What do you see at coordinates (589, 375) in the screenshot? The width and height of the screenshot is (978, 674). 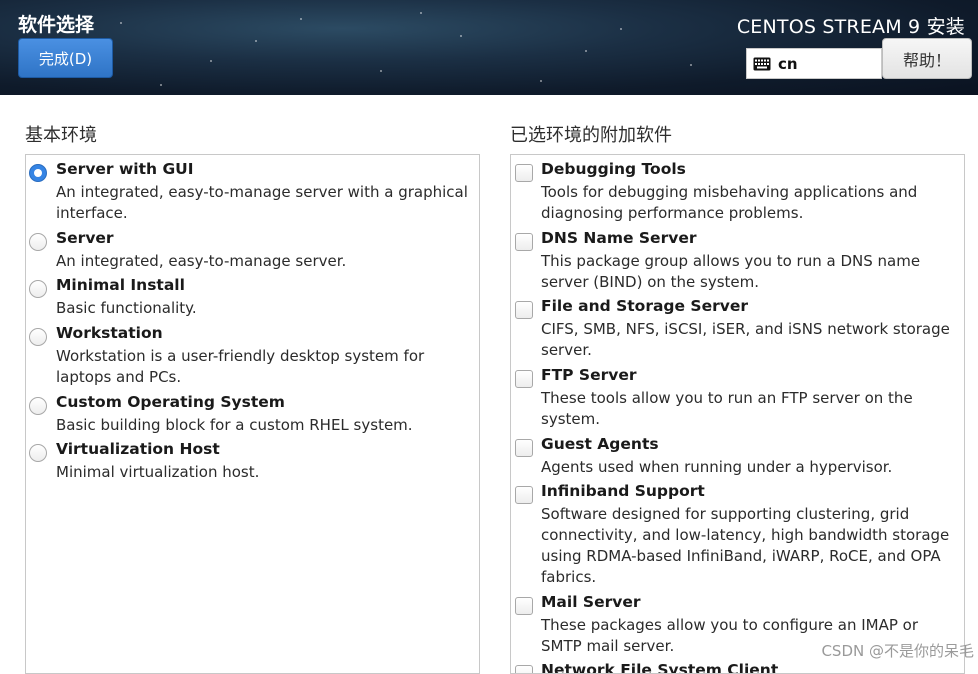 I see `addon-title: FTP Server` at bounding box center [589, 375].